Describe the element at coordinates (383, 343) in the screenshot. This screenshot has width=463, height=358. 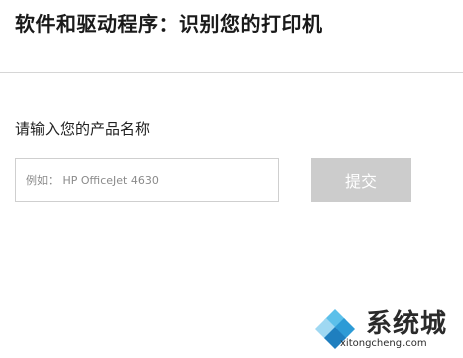
I see `watermark-domain: xitongcheng.com` at that location.